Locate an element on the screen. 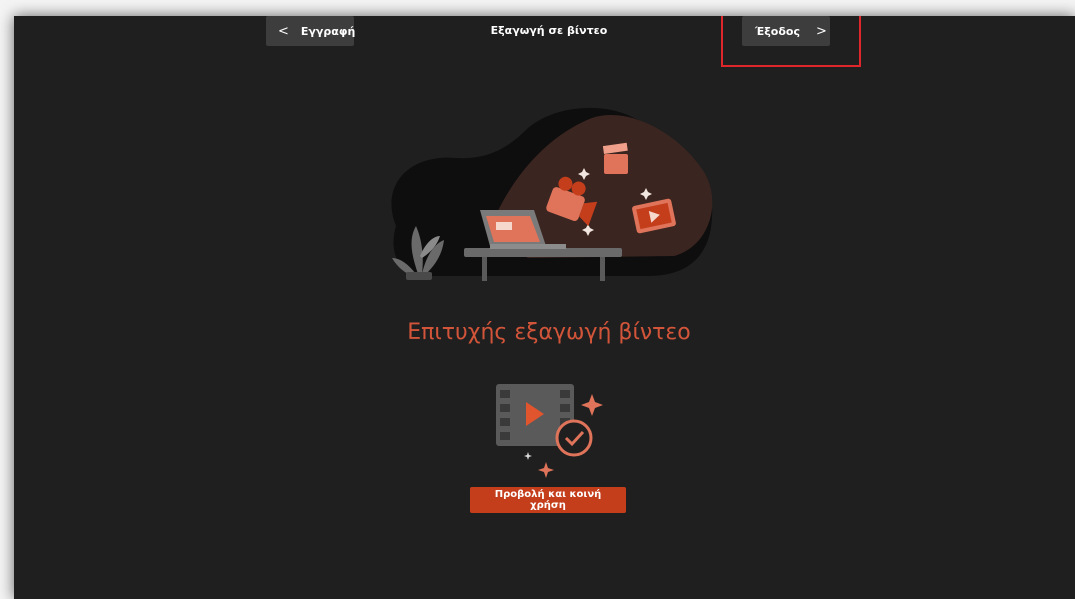 The width and height of the screenshot is (1075, 599). chevron-left-icon: < is located at coordinates (283, 31).